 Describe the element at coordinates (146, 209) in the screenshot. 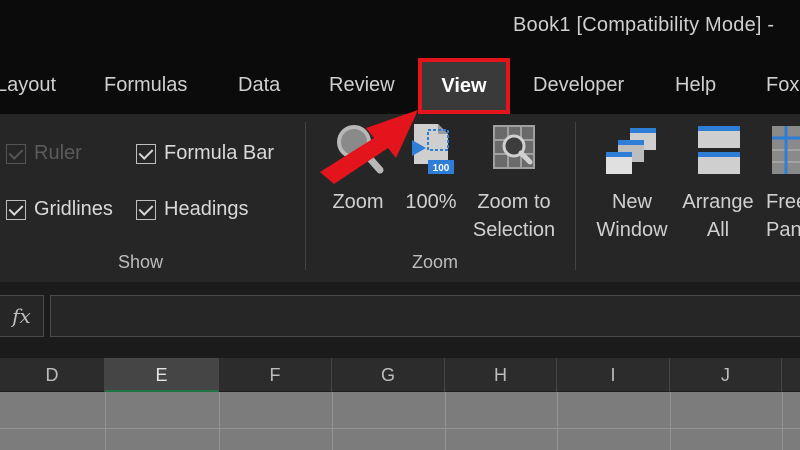

I see `headings-check-icon` at that location.